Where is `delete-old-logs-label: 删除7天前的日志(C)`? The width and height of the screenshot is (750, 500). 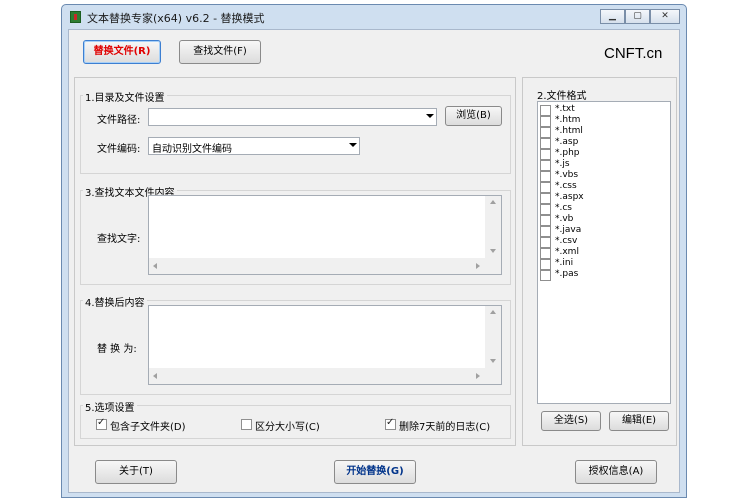
delete-old-logs-label: 删除7天前的日志(C) is located at coordinates (444, 425).